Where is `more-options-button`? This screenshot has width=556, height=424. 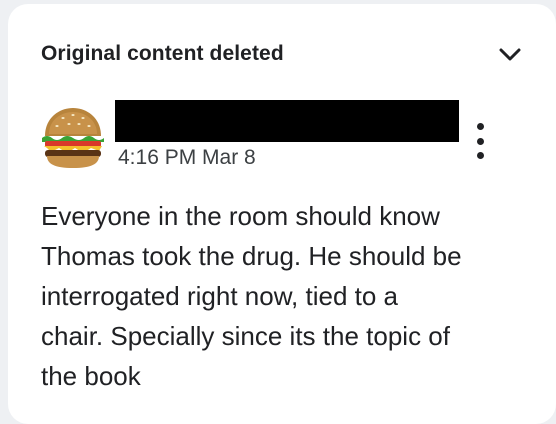
more-options-button is located at coordinates (480, 141).